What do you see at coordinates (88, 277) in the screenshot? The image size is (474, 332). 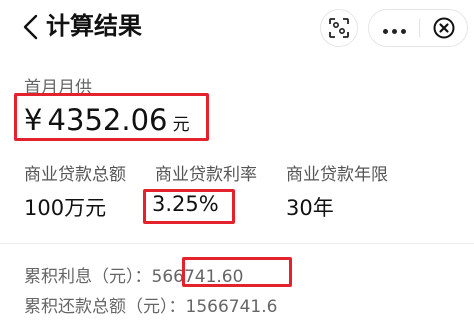 I see `total-interest-label: 累积利息（元）：` at bounding box center [88, 277].